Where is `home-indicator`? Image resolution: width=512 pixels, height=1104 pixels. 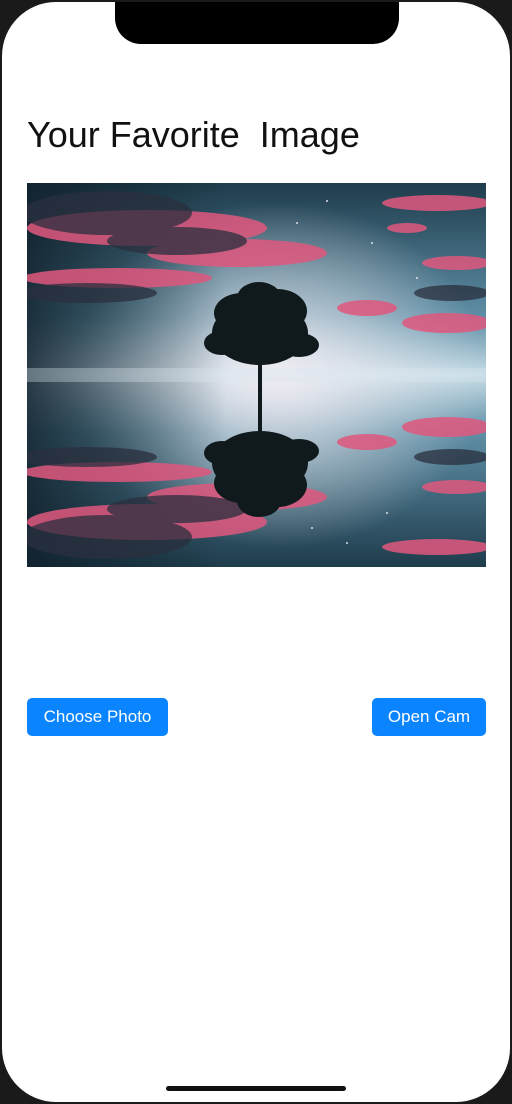 home-indicator is located at coordinates (256, 1088).